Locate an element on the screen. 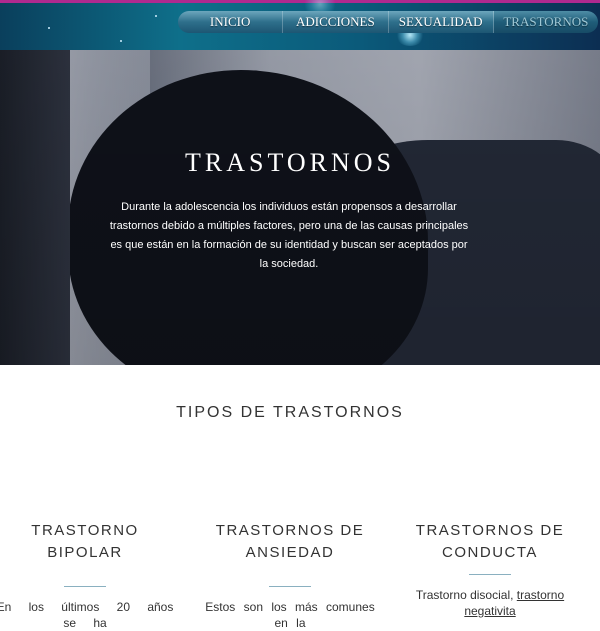 Image resolution: width=600 pixels, height=631 pixels. card-title-line1: TRASTORNOS DE is located at coordinates (490, 530).